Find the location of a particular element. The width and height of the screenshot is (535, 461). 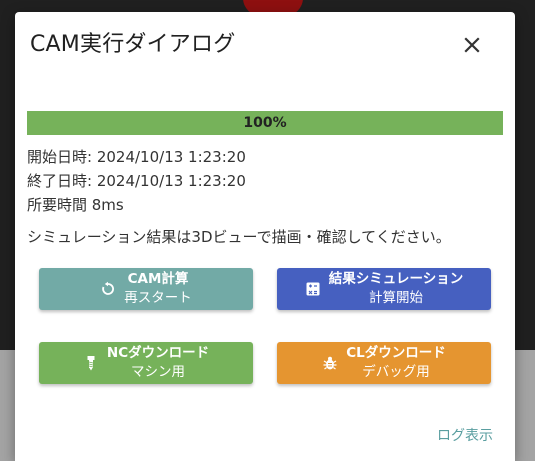

end-time: 終了日時: 2024/10/13 1:23:20 is located at coordinates (136, 181).